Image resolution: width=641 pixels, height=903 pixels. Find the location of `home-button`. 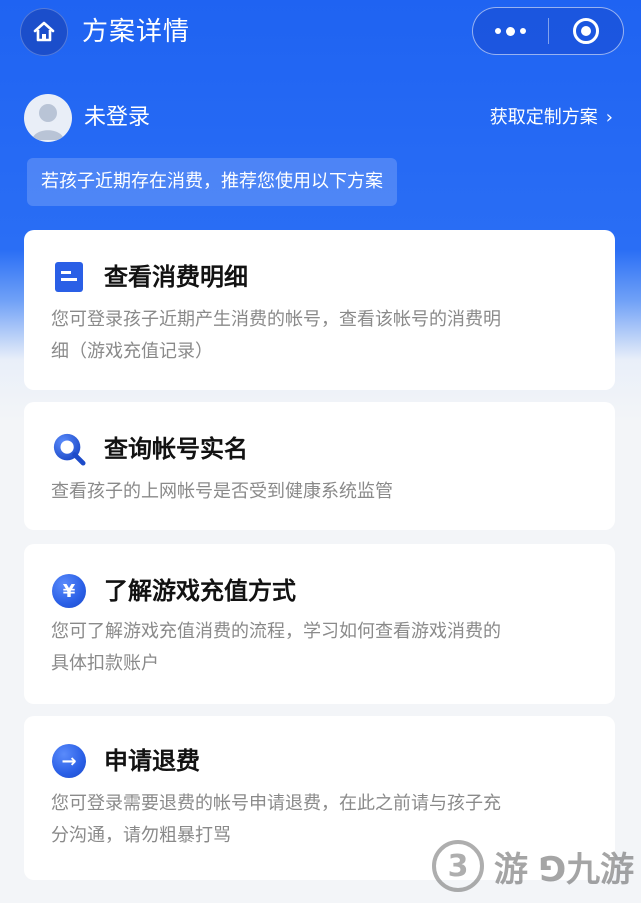

home-button is located at coordinates (44, 32).